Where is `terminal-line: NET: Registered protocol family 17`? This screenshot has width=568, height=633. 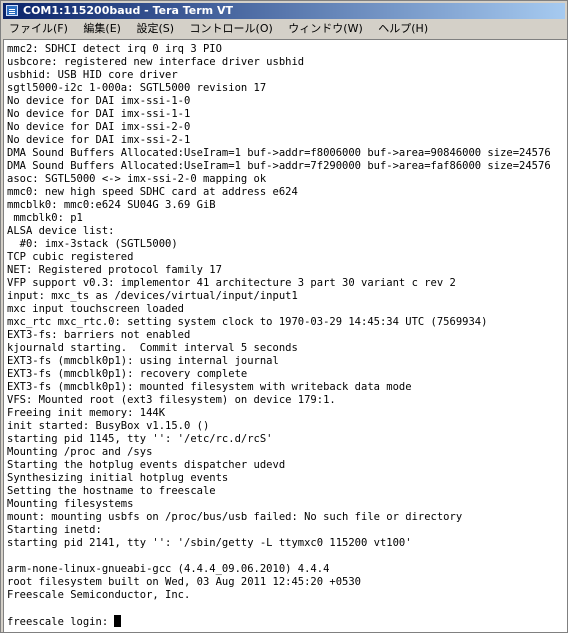 terminal-line: NET: Registered protocol family 17 is located at coordinates (114, 270).